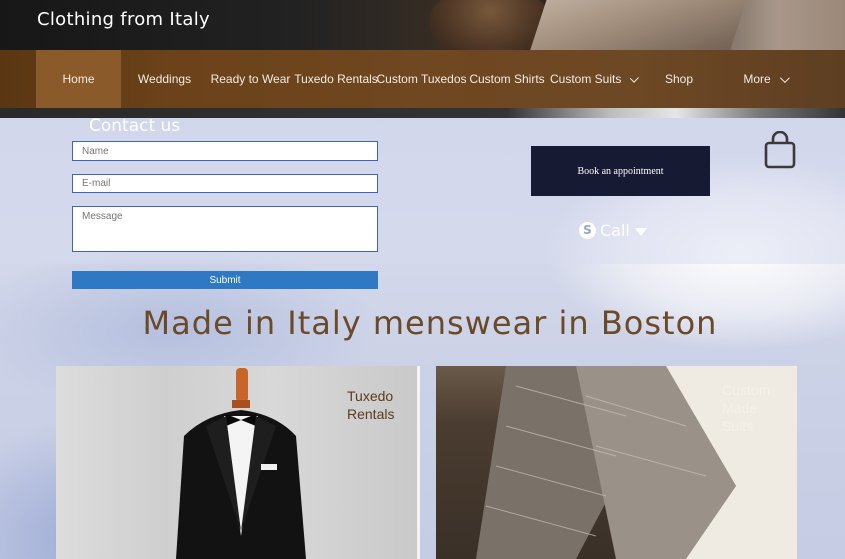 The image size is (845, 559). What do you see at coordinates (620, 171) in the screenshot?
I see `book-appointment-button: Book an appointment` at bounding box center [620, 171].